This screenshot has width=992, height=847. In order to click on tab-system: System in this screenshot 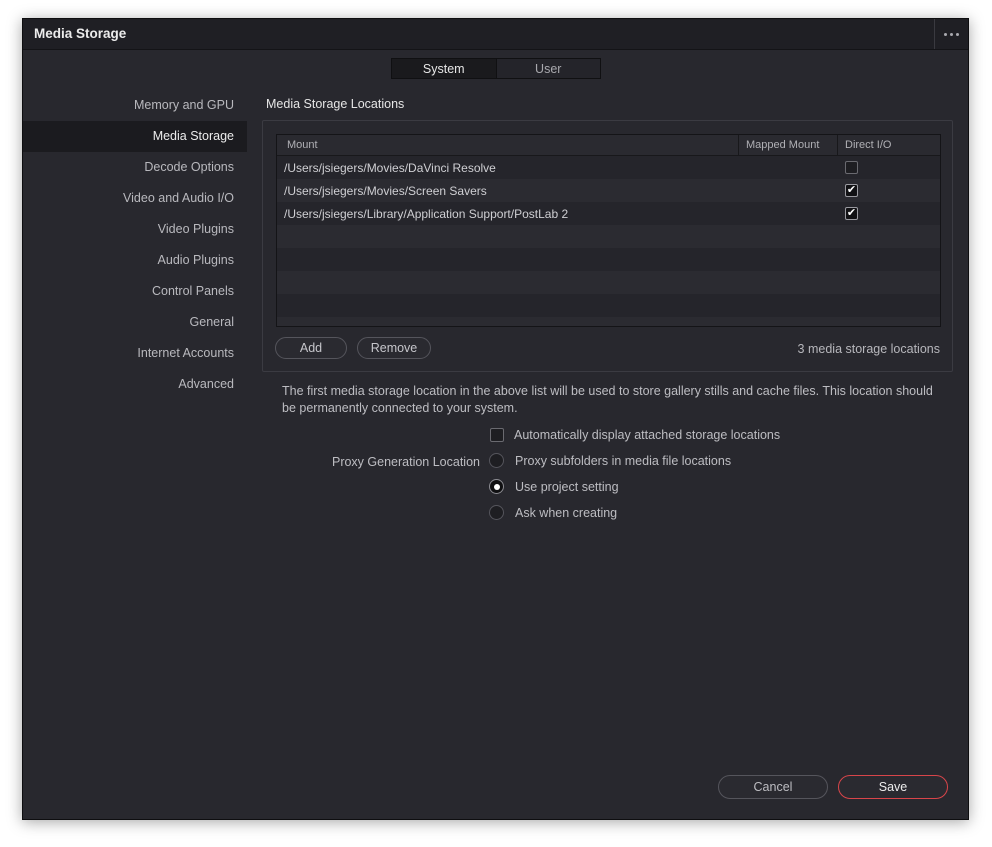, I will do `click(444, 68)`.